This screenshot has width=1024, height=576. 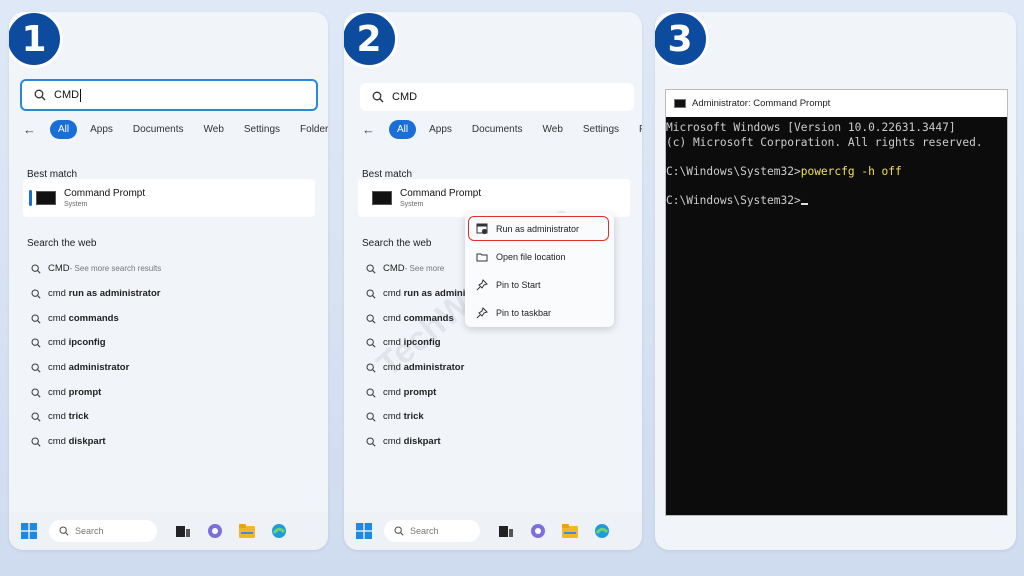 What do you see at coordinates (513, 313) in the screenshot?
I see `menu-item-pin-to-taskbar: Pin to taskbar` at bounding box center [513, 313].